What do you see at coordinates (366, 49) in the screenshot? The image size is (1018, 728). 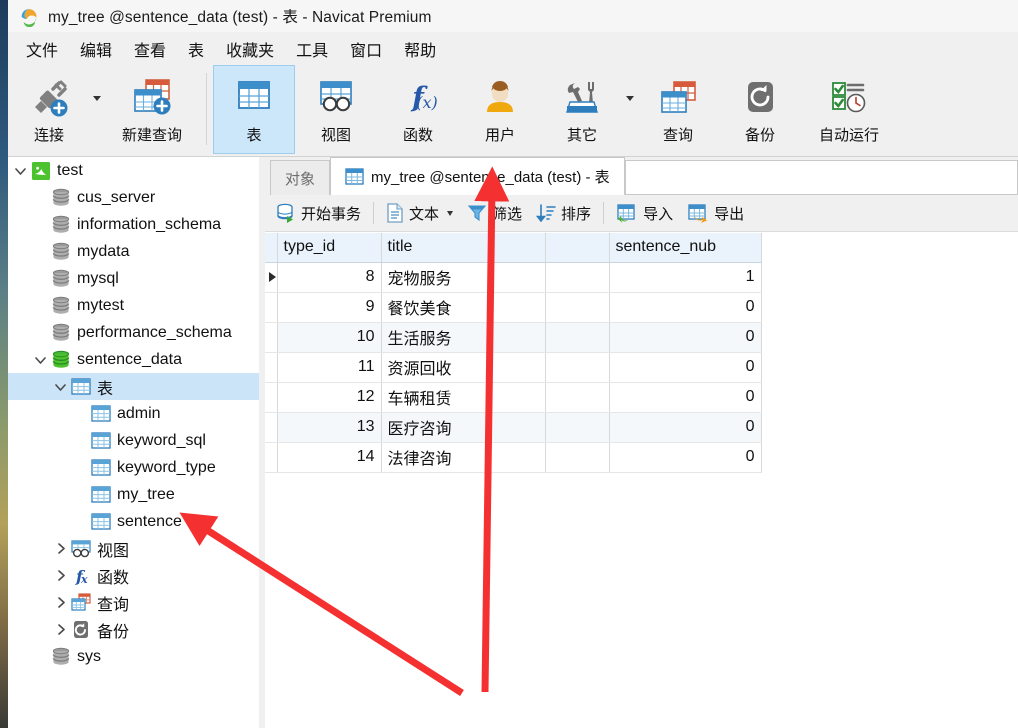 I see `menu-window: 窗口` at bounding box center [366, 49].